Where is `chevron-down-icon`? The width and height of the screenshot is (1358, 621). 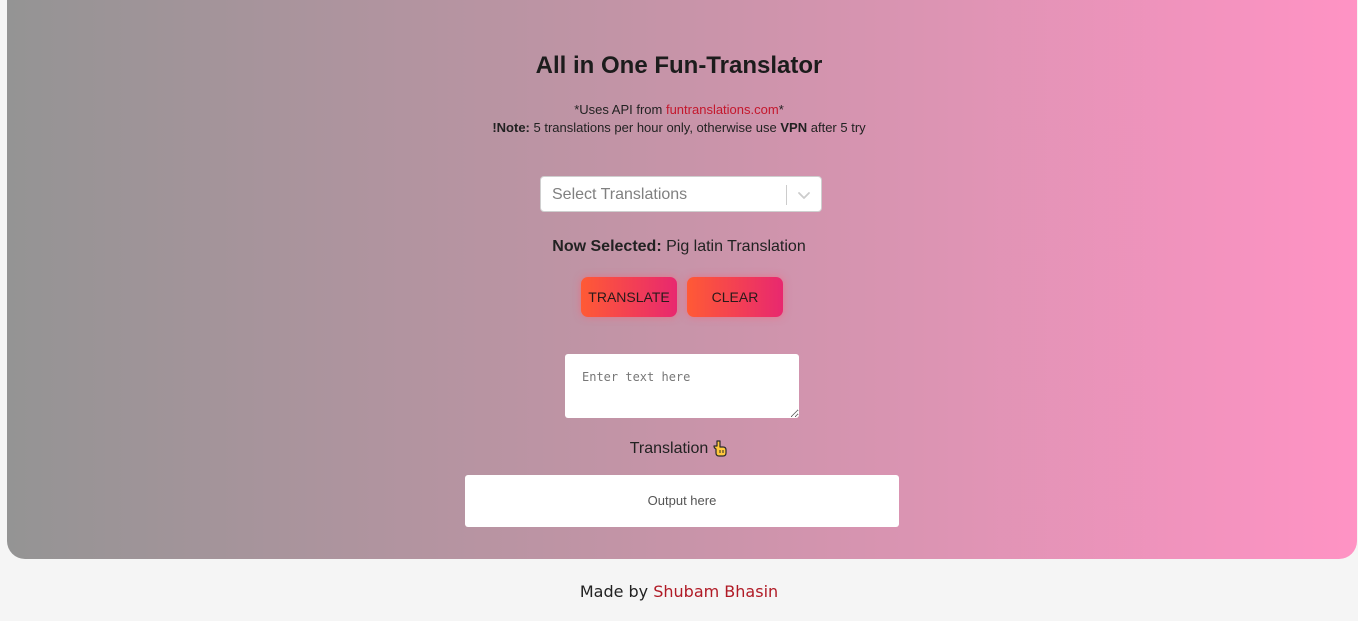
chevron-down-icon is located at coordinates (804, 195).